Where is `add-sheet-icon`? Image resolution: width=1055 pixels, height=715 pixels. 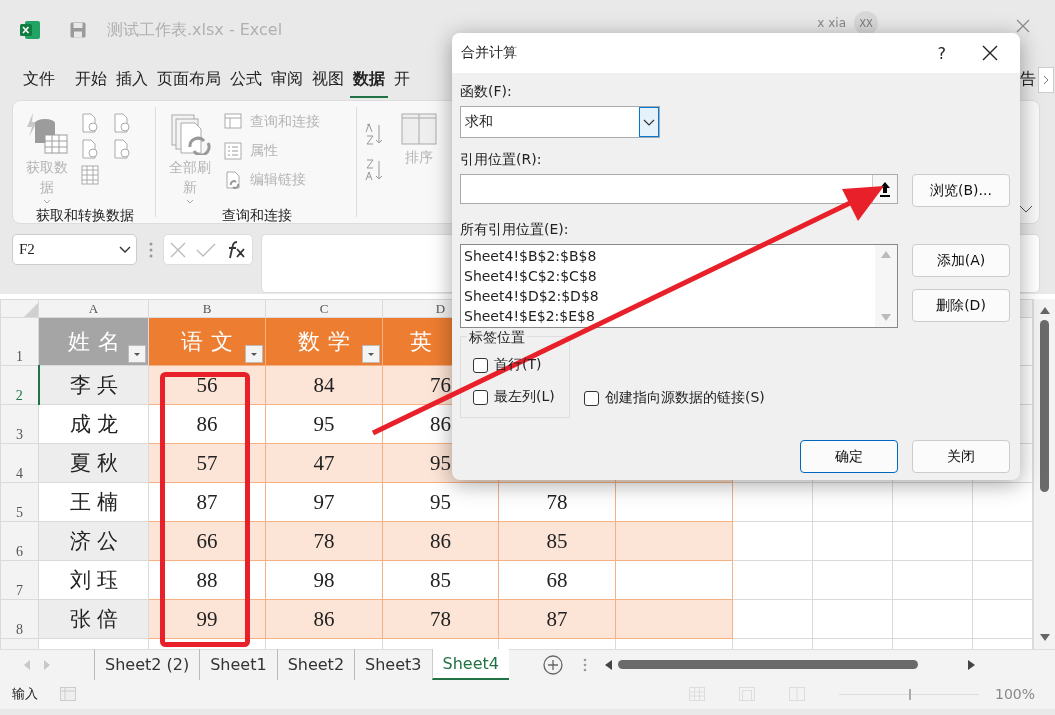
add-sheet-icon is located at coordinates (552, 664).